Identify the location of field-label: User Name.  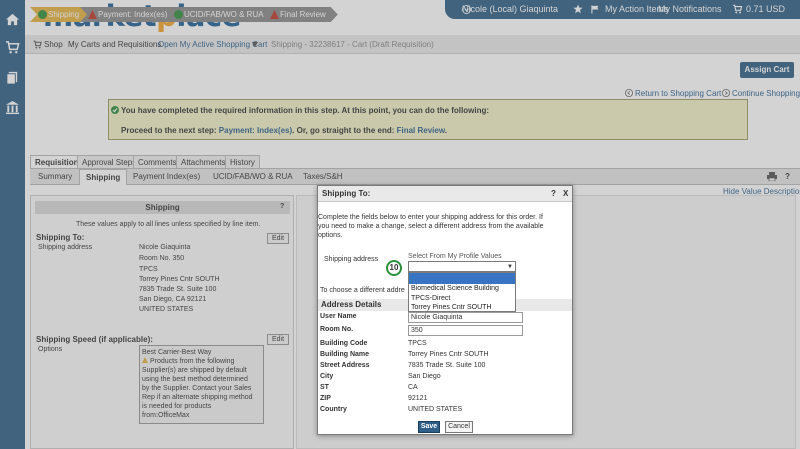
(338, 316).